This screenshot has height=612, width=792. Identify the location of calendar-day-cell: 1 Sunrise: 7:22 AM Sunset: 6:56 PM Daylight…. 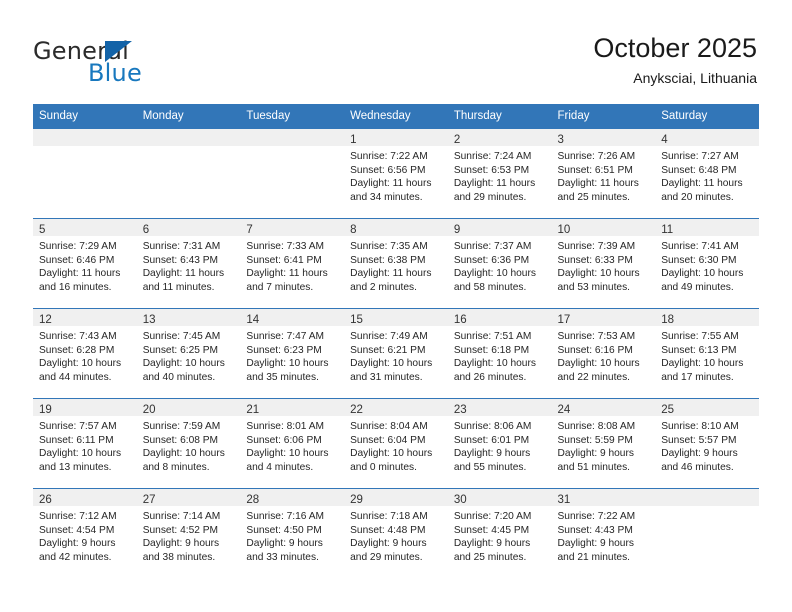
(396, 173).